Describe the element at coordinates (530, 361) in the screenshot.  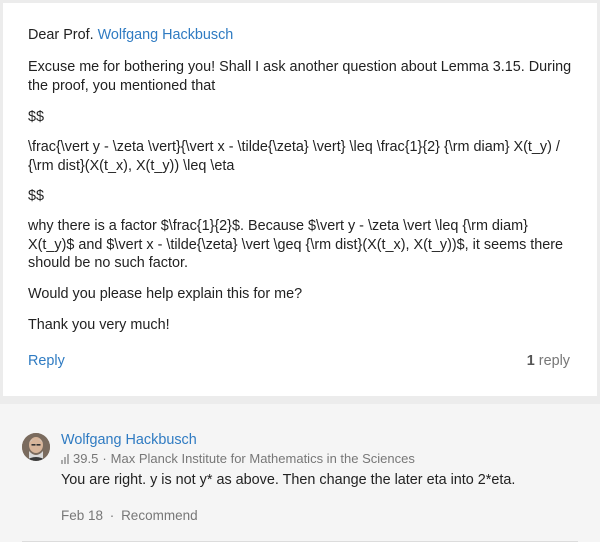
I see `reply-count-number: 1` at that location.